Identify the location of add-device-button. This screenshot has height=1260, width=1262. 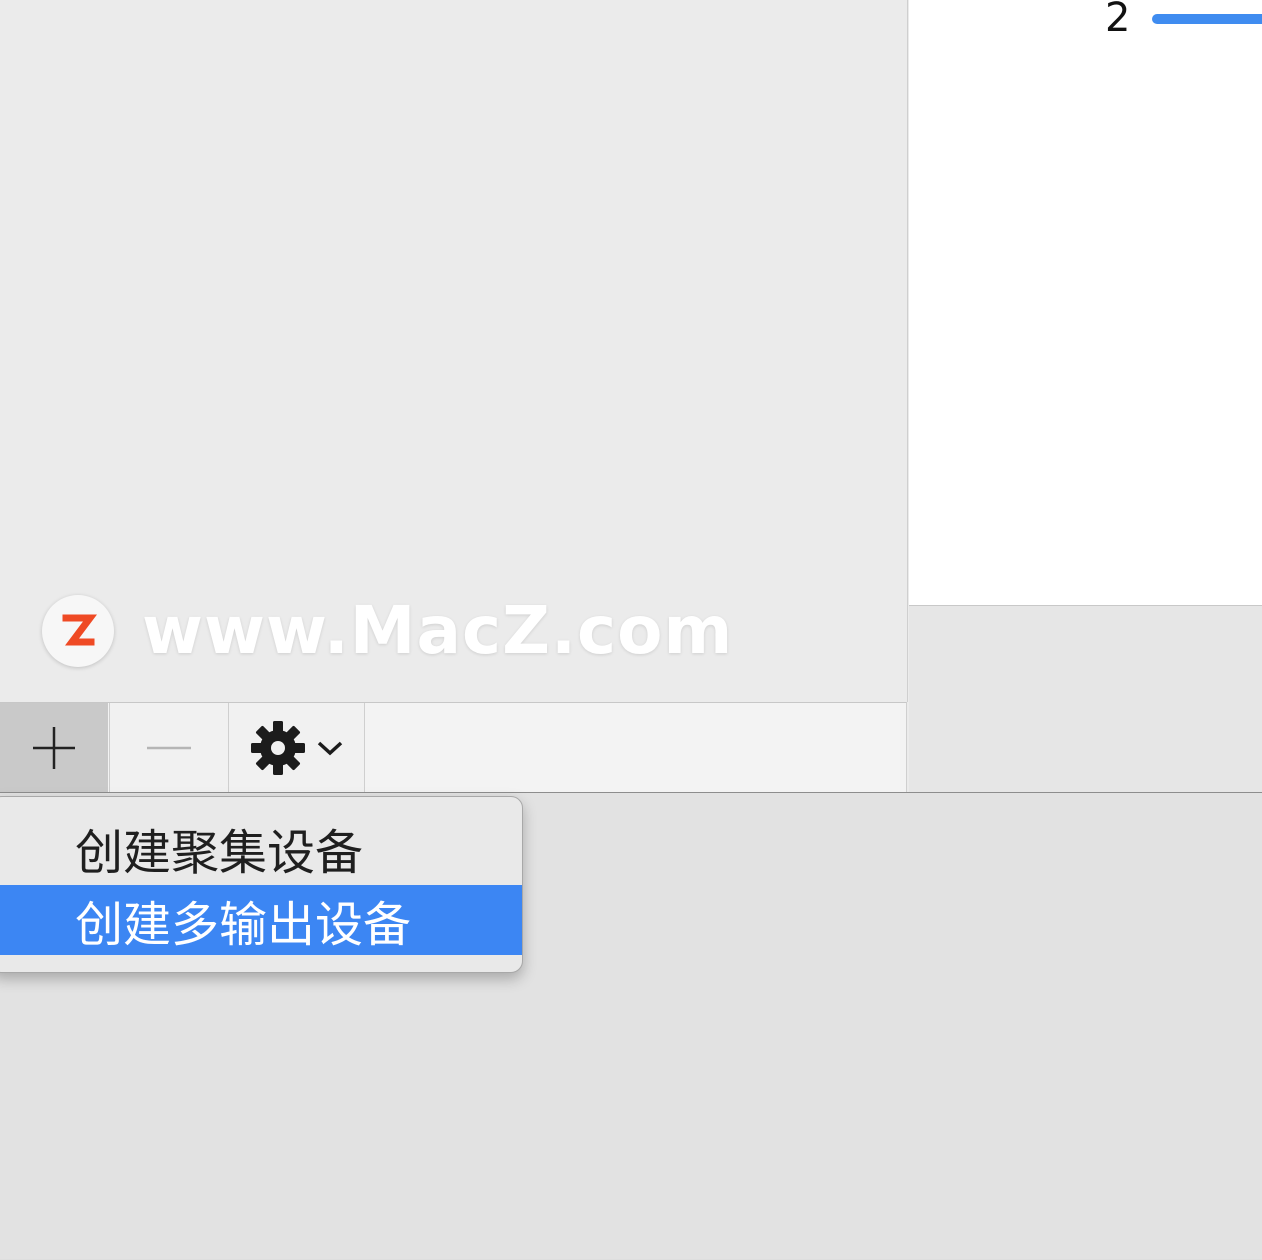
(54, 747).